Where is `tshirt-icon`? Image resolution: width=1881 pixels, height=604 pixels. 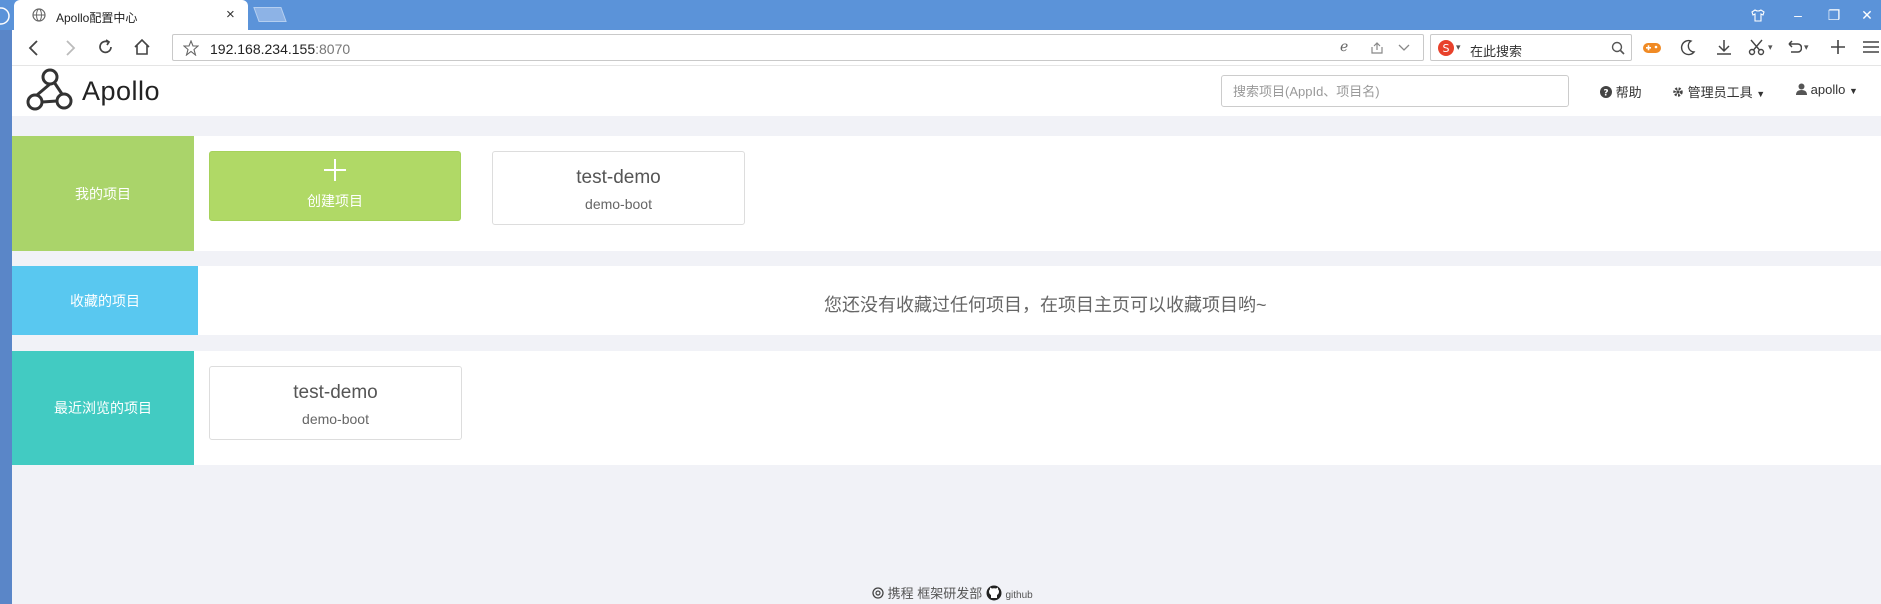
tshirt-icon is located at coordinates (1758, 15).